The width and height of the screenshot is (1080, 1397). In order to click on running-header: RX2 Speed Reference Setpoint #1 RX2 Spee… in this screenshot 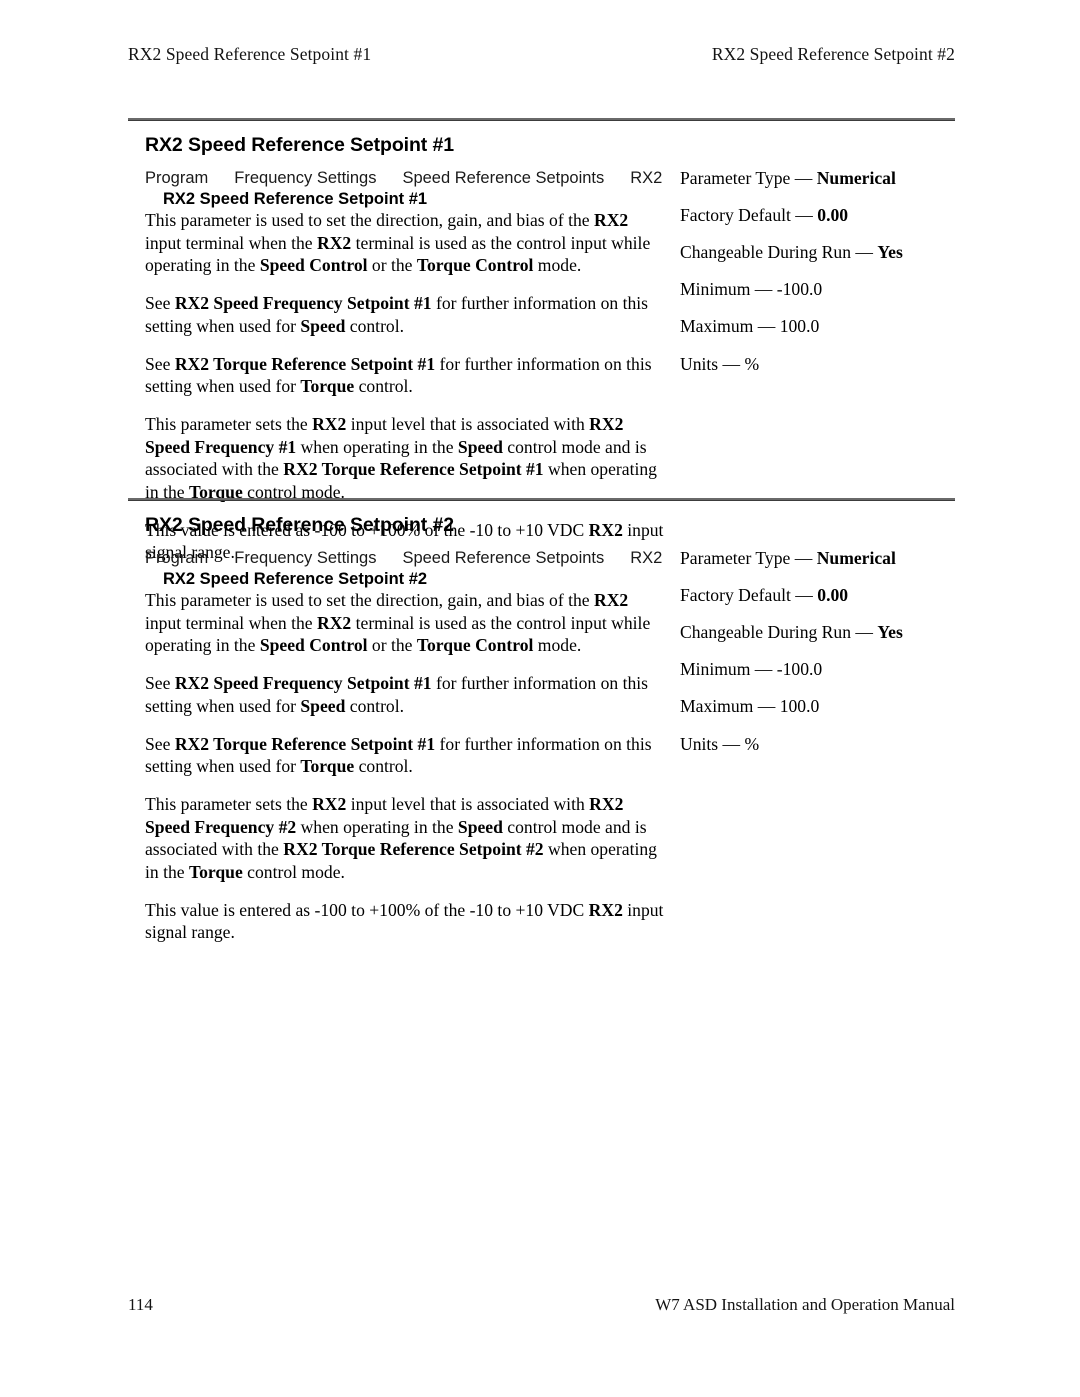, I will do `click(541, 54)`.